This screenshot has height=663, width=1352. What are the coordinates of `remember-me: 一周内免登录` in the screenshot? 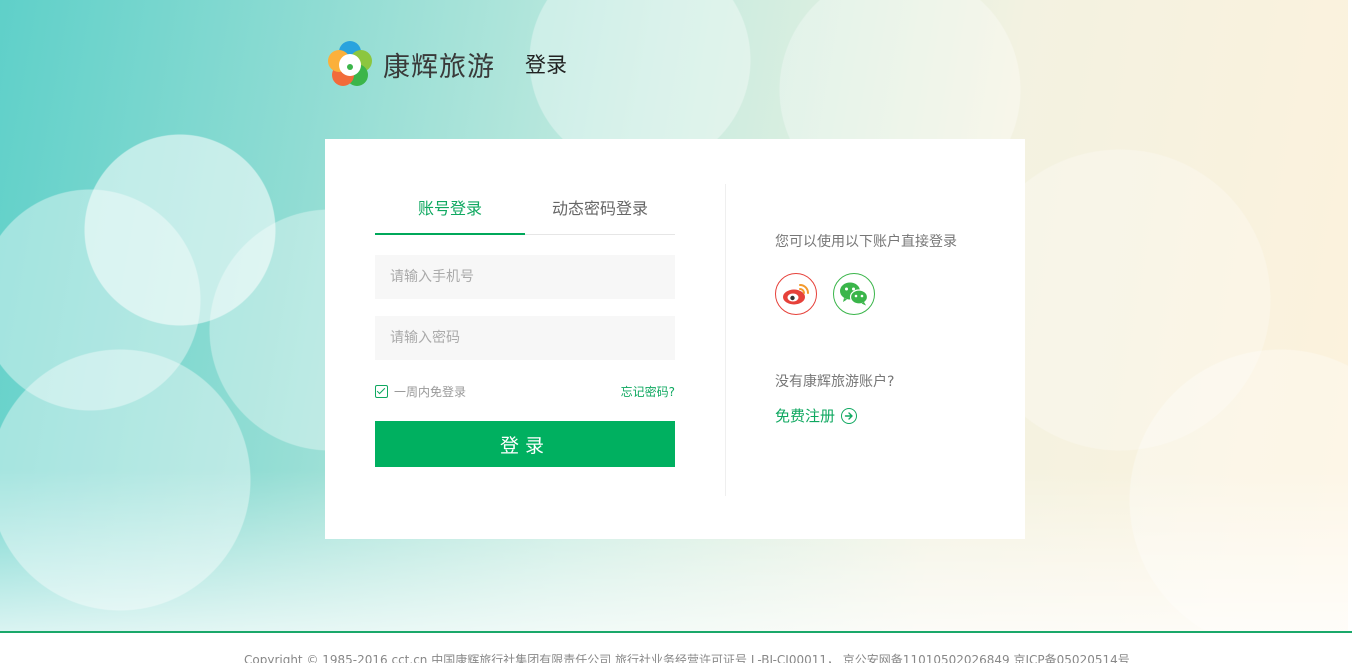 It's located at (420, 391).